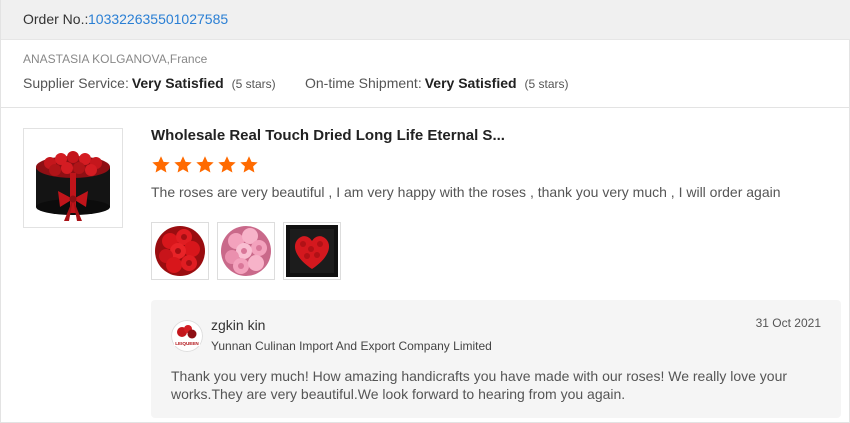 Image resolution: width=850 pixels, height=423 pixels. I want to click on buyer-name: ANASTASIA KOLGANOVA,France, so click(115, 59).